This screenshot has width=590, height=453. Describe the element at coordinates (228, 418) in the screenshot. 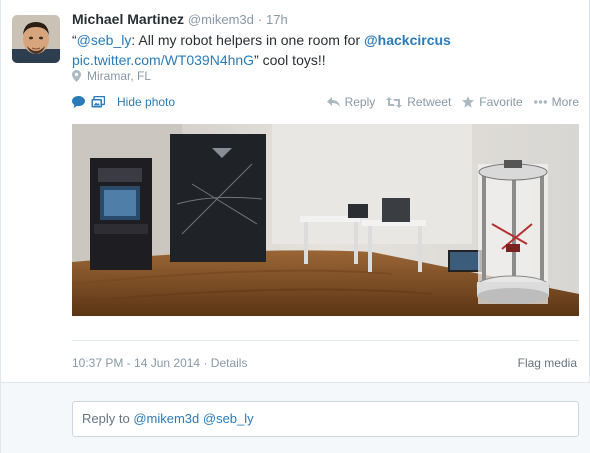

I see `reply-mention-2: @seb_ly` at that location.